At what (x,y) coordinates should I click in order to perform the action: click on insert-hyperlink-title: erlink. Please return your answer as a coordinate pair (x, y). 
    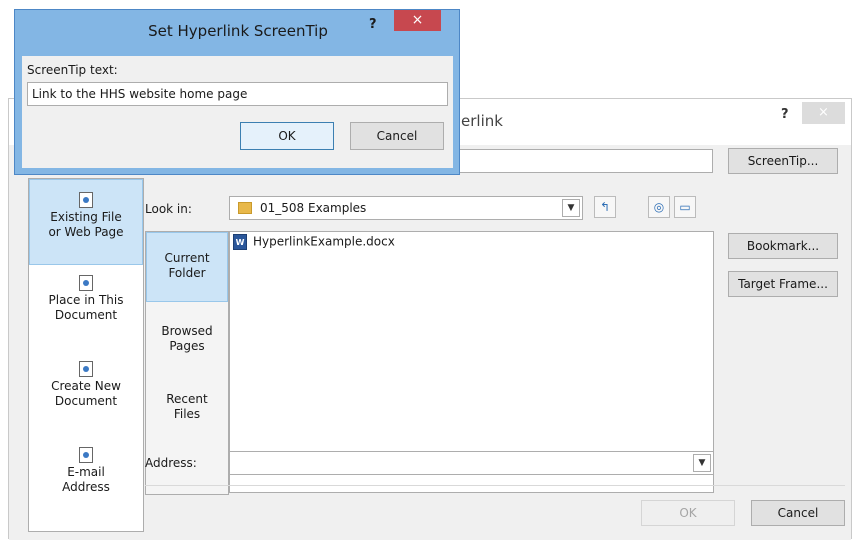
    Looking at the image, I should click on (482, 121).